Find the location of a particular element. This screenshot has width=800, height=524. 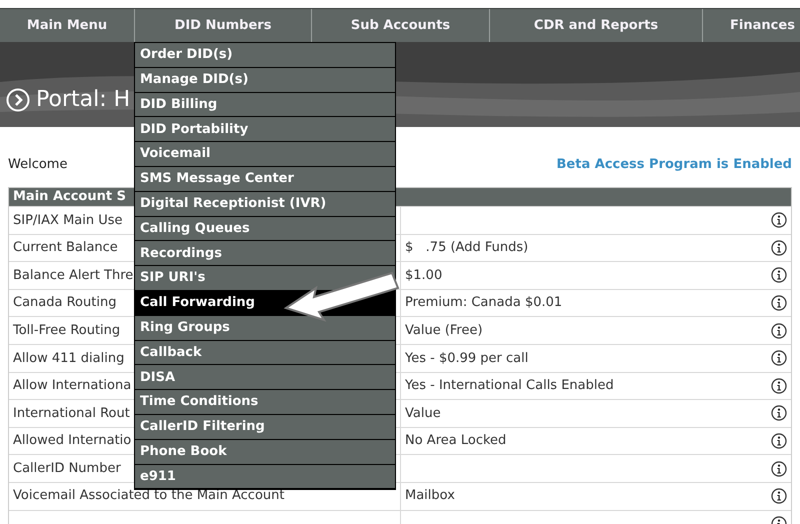

row-label: Allowed Internatio is located at coordinates (72, 441).